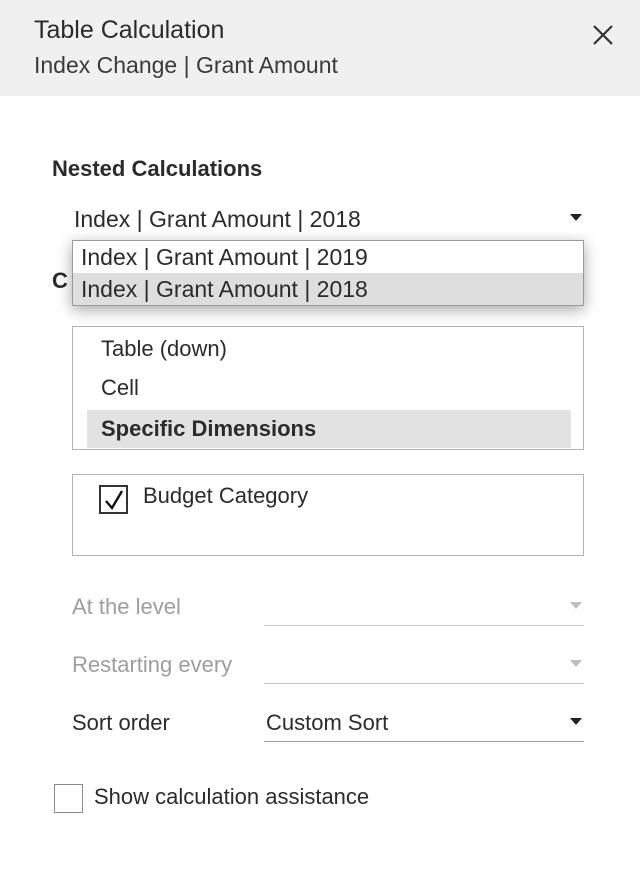  I want to click on sort-order-label: Sort order, so click(121, 722).